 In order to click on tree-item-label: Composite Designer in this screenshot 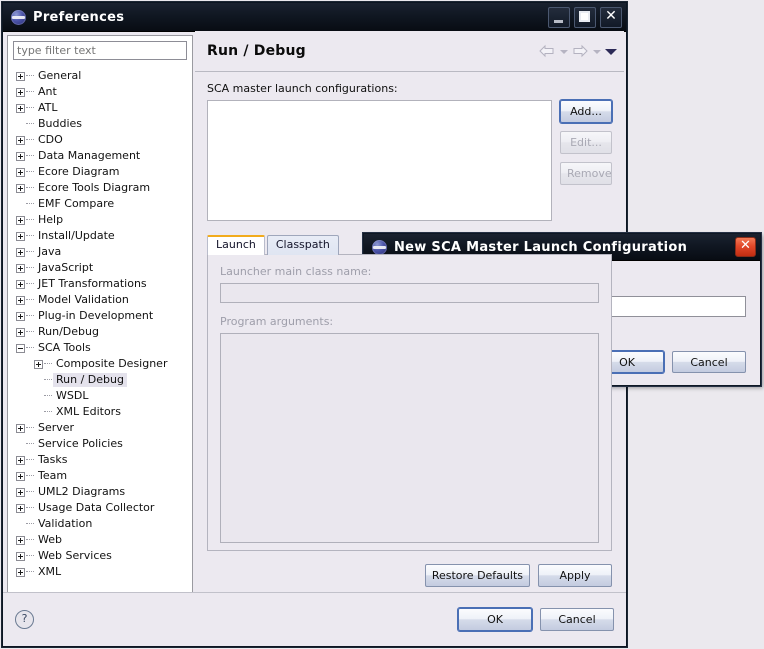, I will do `click(112, 363)`.